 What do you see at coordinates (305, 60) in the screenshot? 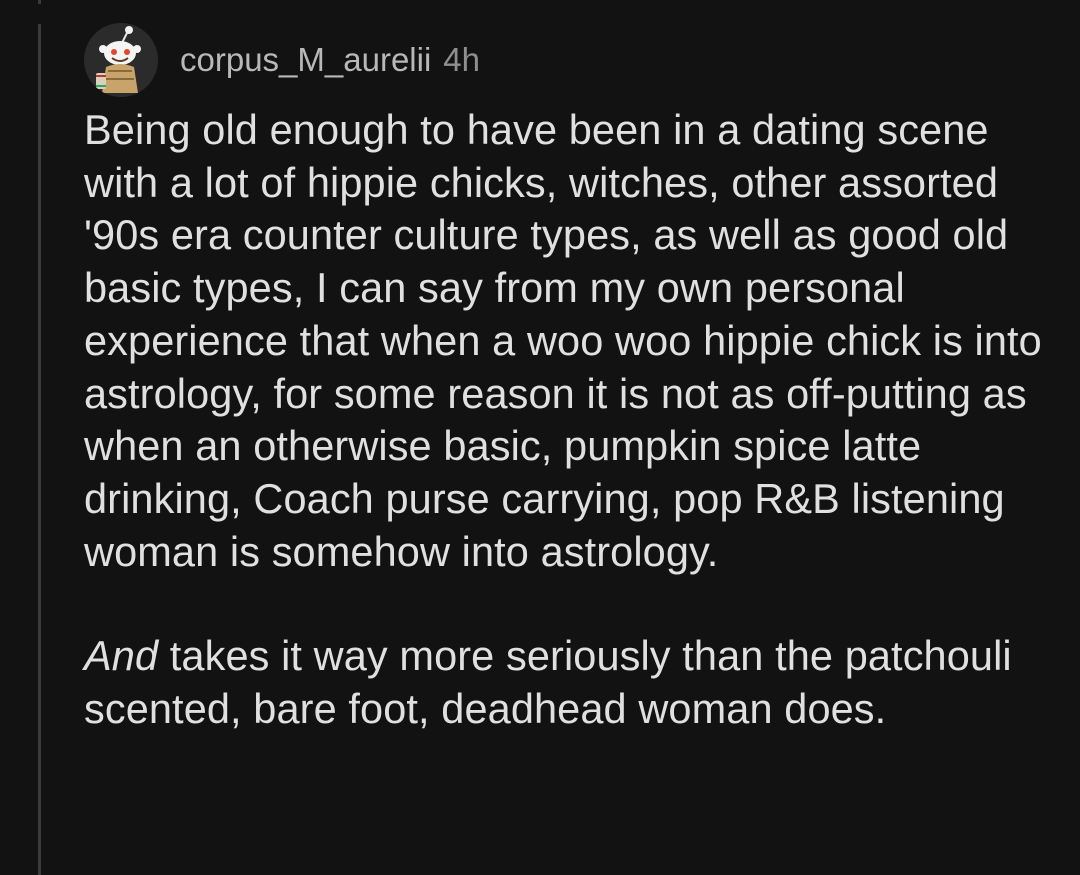
I see `username-link: corpus_M_aurelii` at bounding box center [305, 60].